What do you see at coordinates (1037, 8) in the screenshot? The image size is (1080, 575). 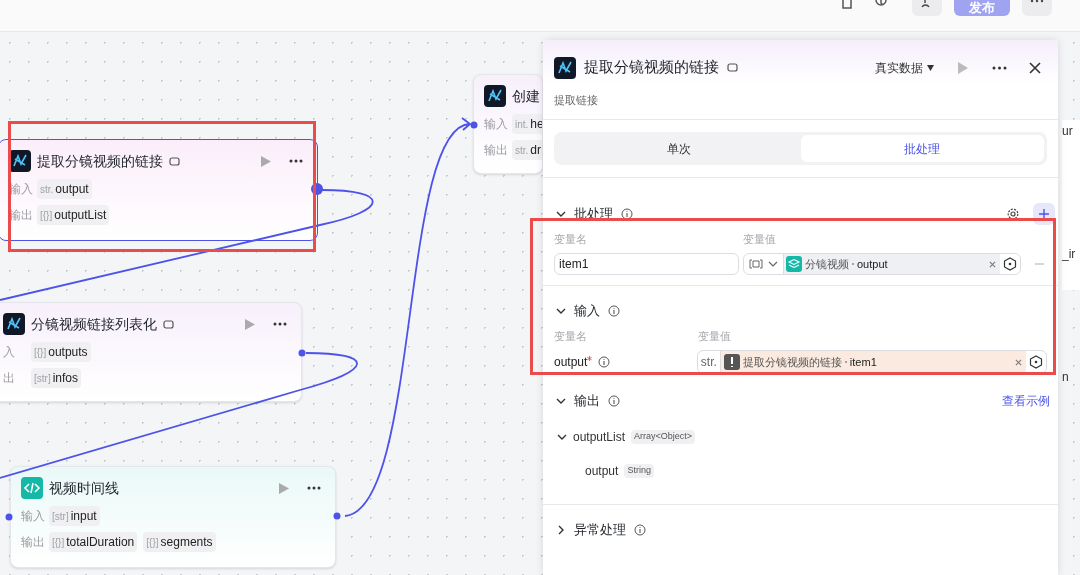 I see `more-button` at bounding box center [1037, 8].